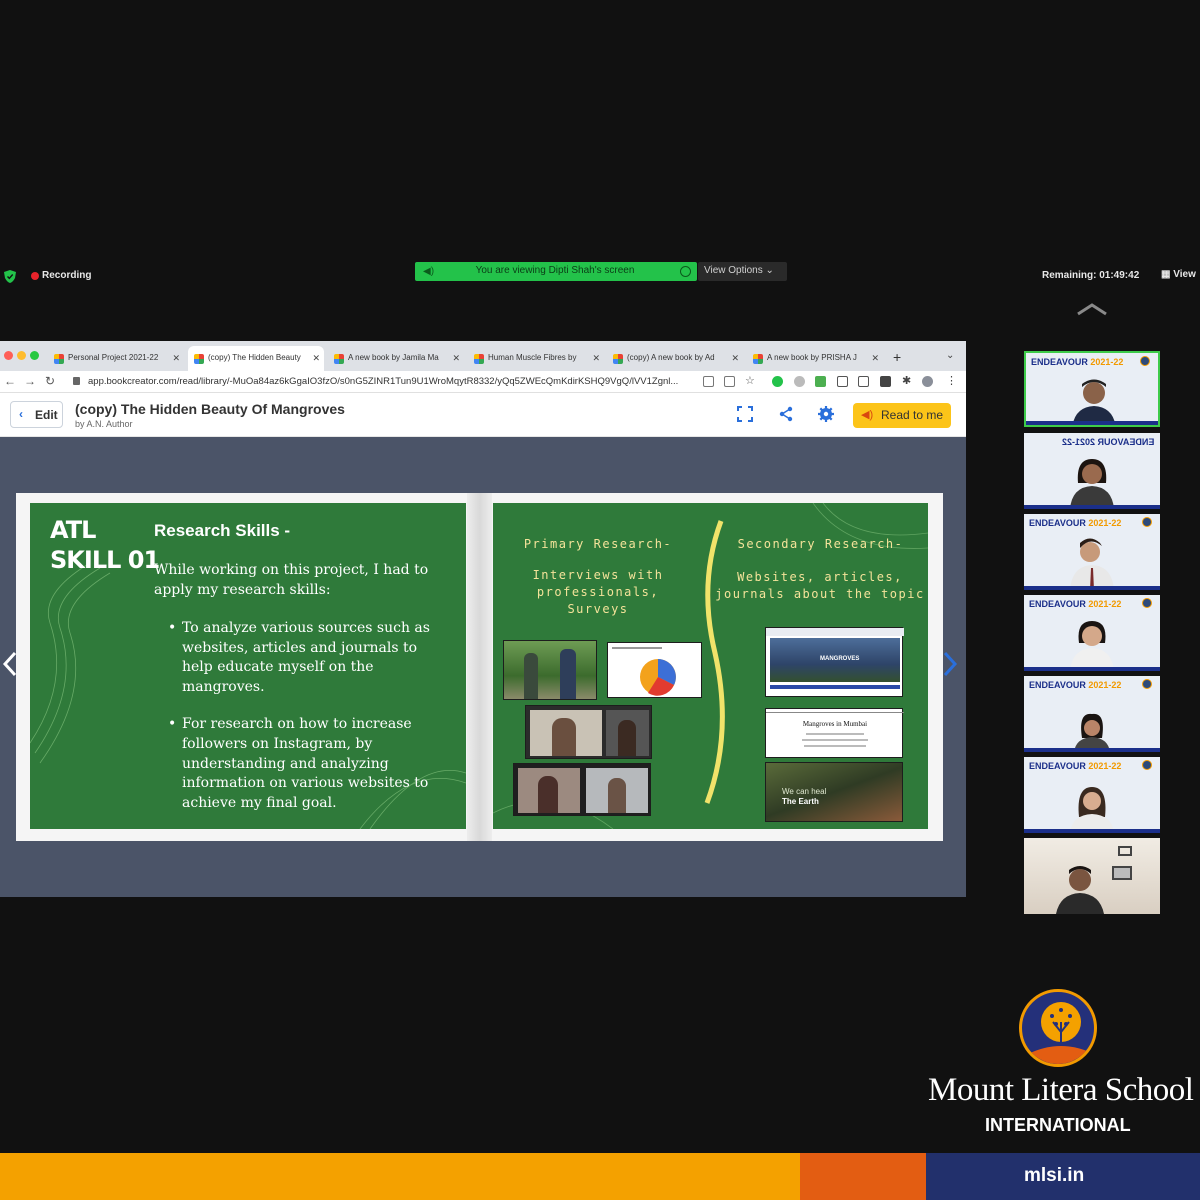  What do you see at coordinates (729, 381) in the screenshot?
I see `share-page-icon` at bounding box center [729, 381].